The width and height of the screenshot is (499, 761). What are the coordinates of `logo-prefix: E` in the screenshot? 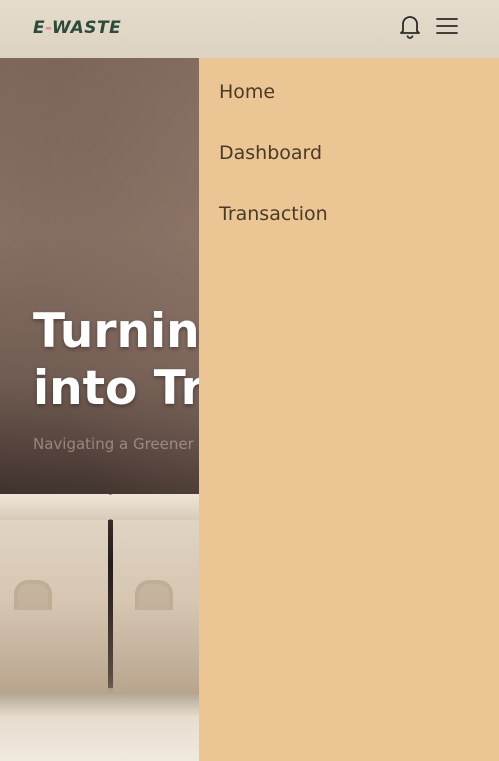 It's located at (39, 28).